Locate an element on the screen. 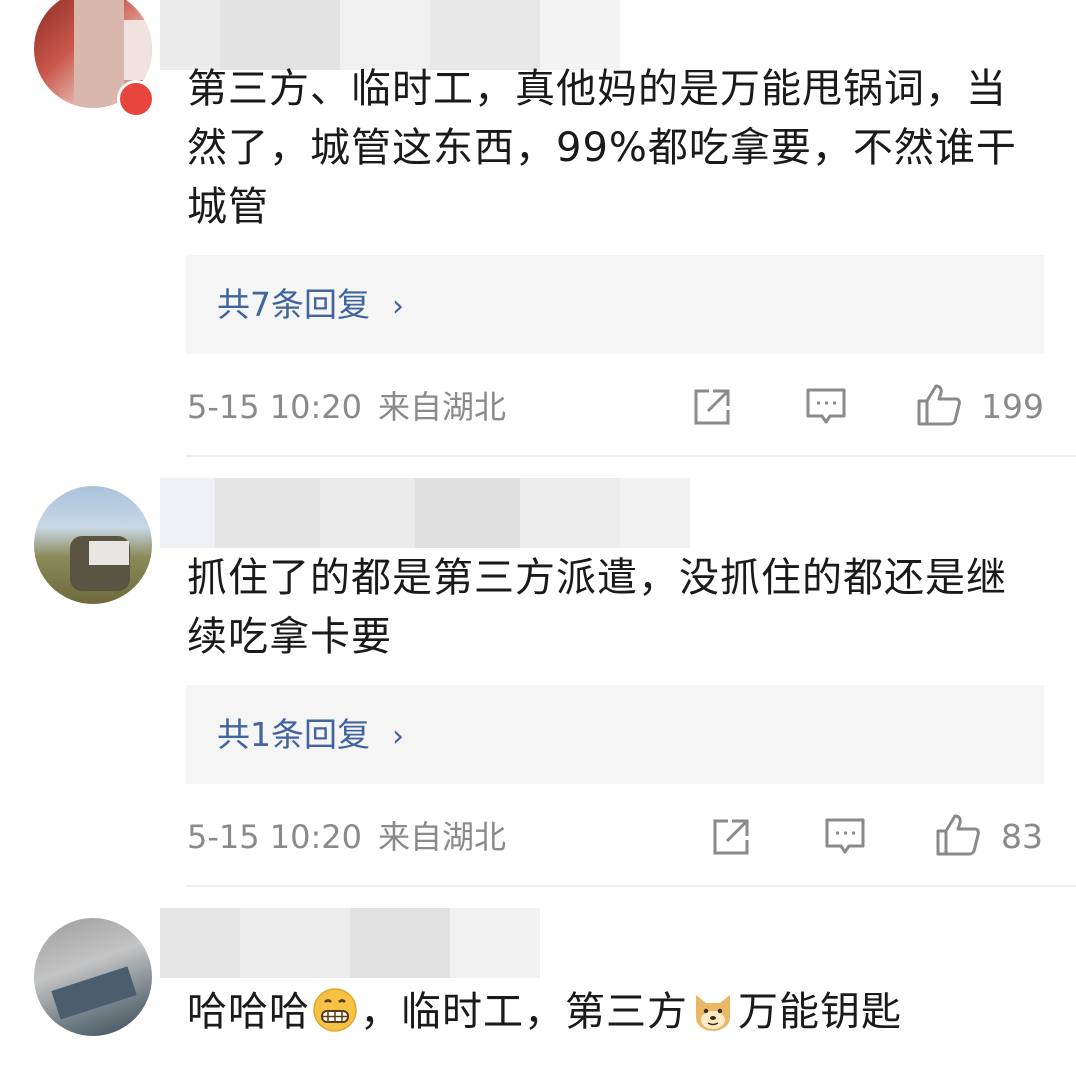  doge-emoji is located at coordinates (713, 1013).